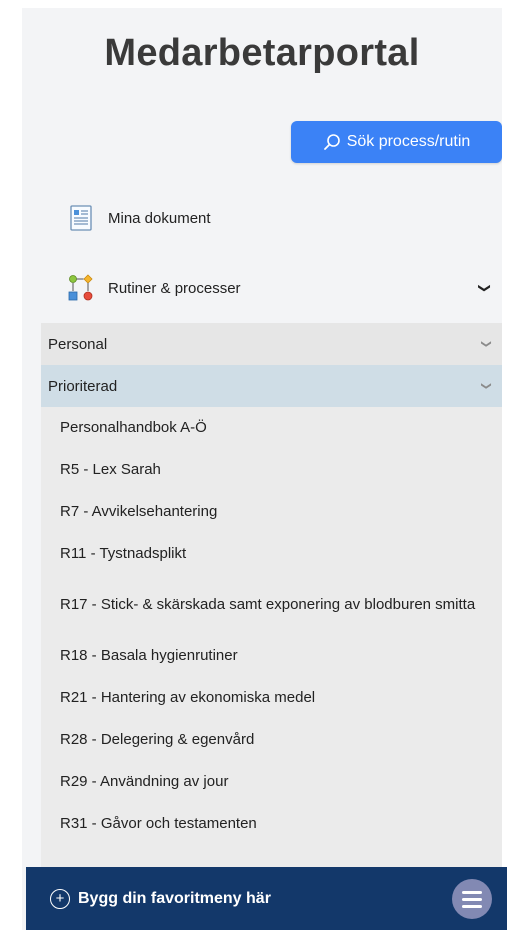 The height and width of the screenshot is (930, 507). I want to click on category-prioriterad: Prioriterad ❯, so click(271, 386).